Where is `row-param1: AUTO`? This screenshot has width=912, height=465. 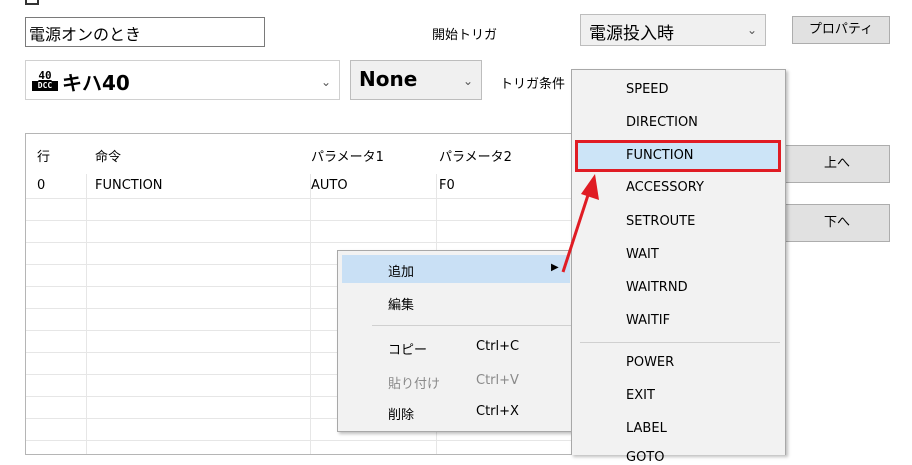
row-param1: AUTO is located at coordinates (329, 185).